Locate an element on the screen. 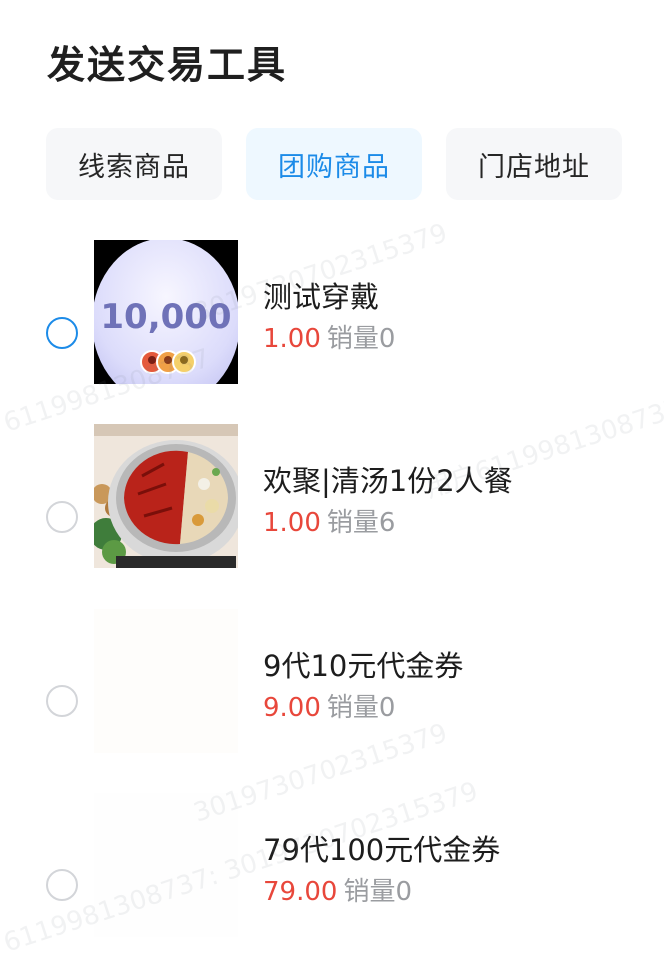  product-price: 9.00 is located at coordinates (292, 708).